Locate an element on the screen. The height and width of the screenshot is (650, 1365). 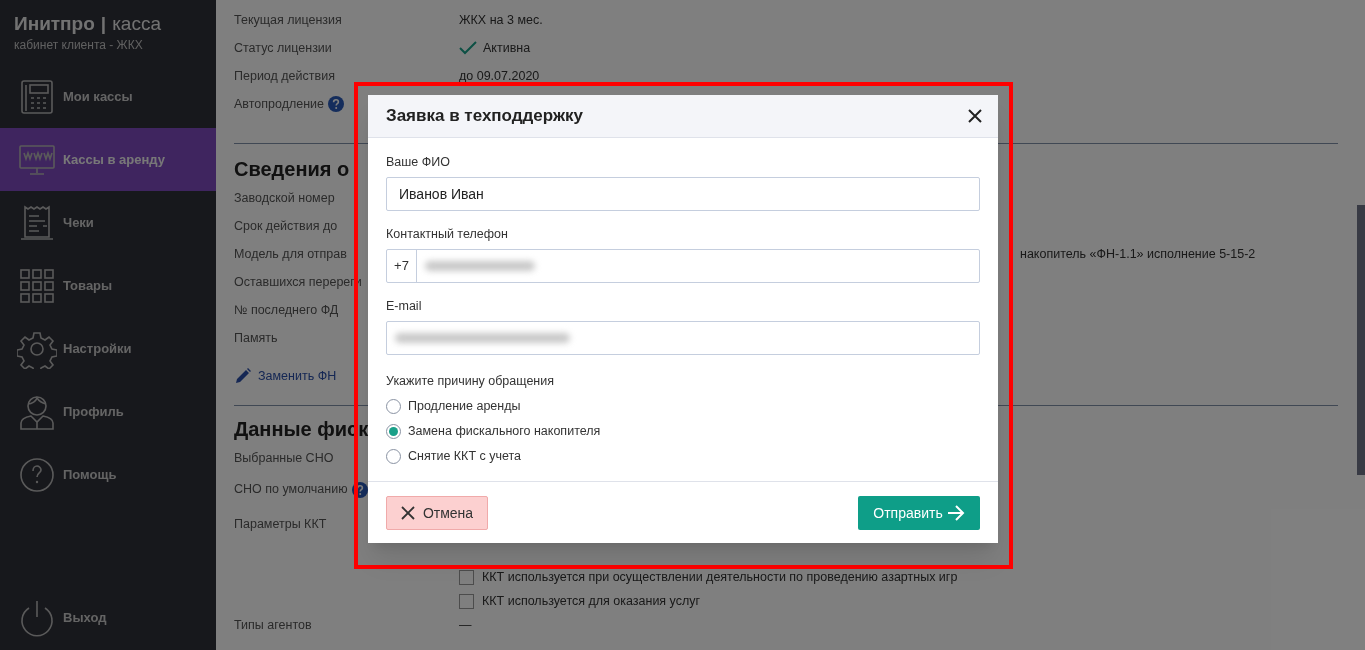
field-label: Параметры ККТ is located at coordinates (280, 525).